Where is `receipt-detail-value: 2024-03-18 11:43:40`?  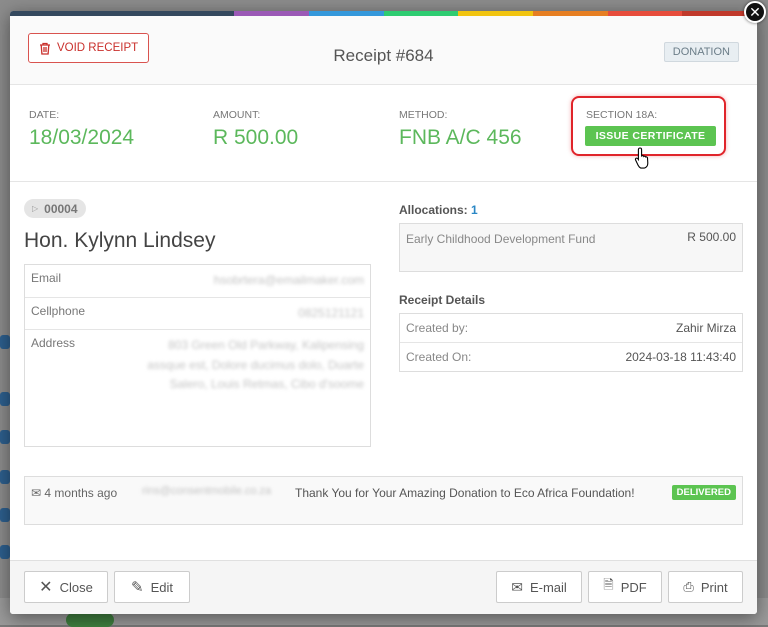
receipt-detail-value: 2024-03-18 11:43:40 is located at coordinates (680, 357).